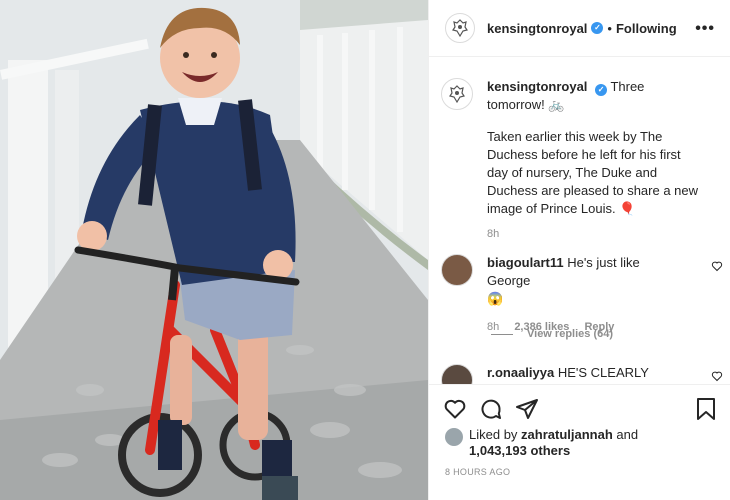  What do you see at coordinates (495, 298) in the screenshot?
I see `comment-emoji: 😱` at bounding box center [495, 298].